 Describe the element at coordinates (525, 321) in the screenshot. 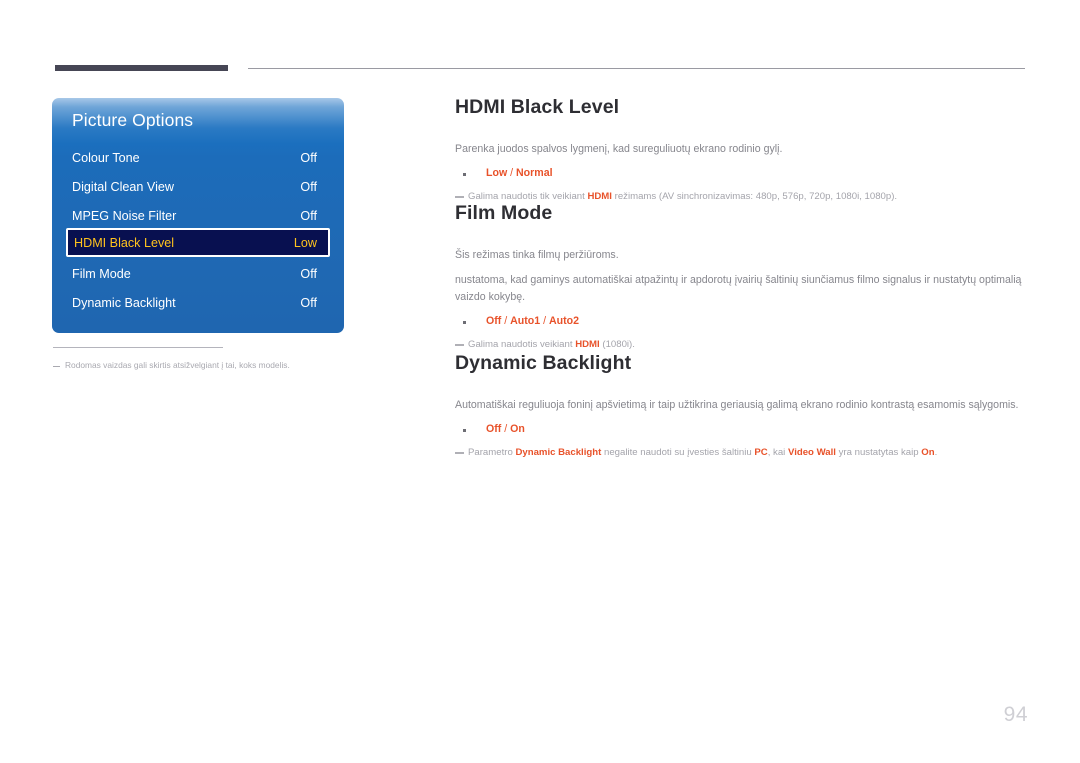

I see `option-value: Auto1` at that location.